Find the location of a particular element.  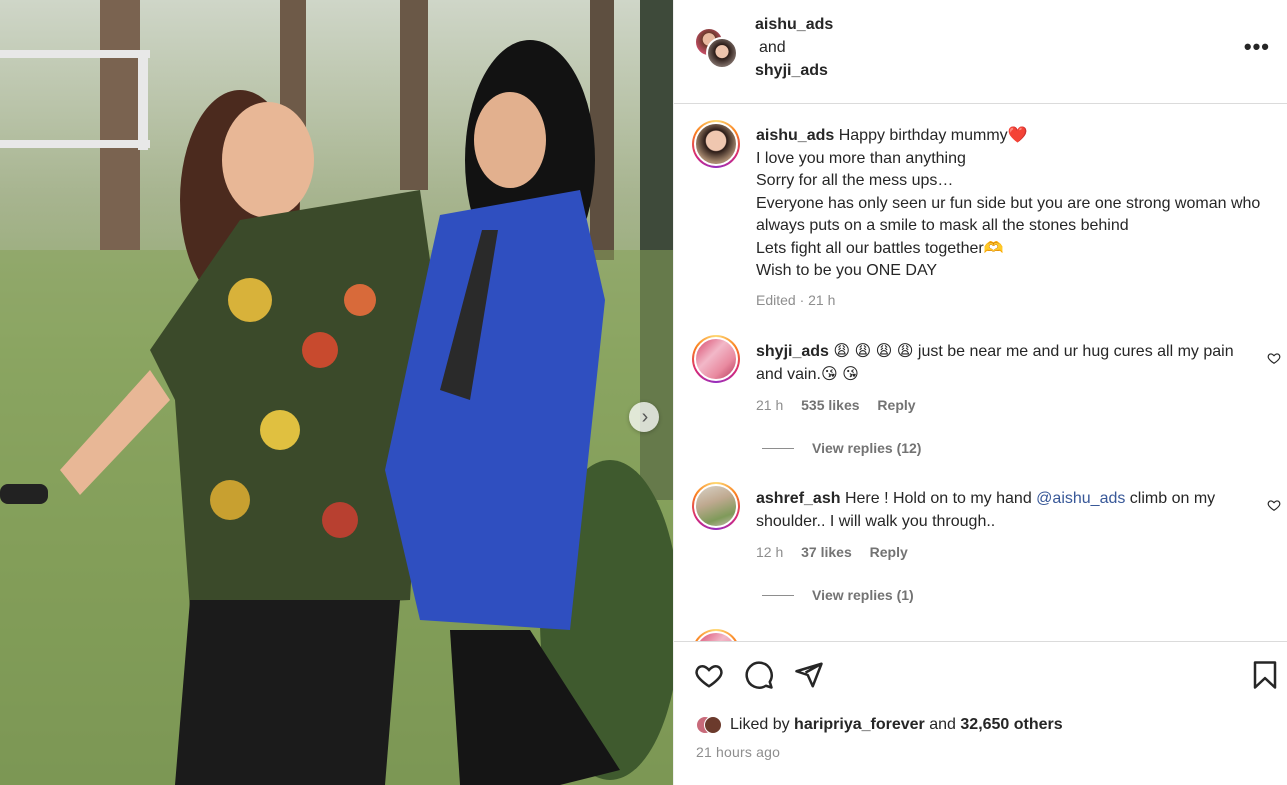

post-timestamp: 21 hours ago is located at coordinates (738, 752).